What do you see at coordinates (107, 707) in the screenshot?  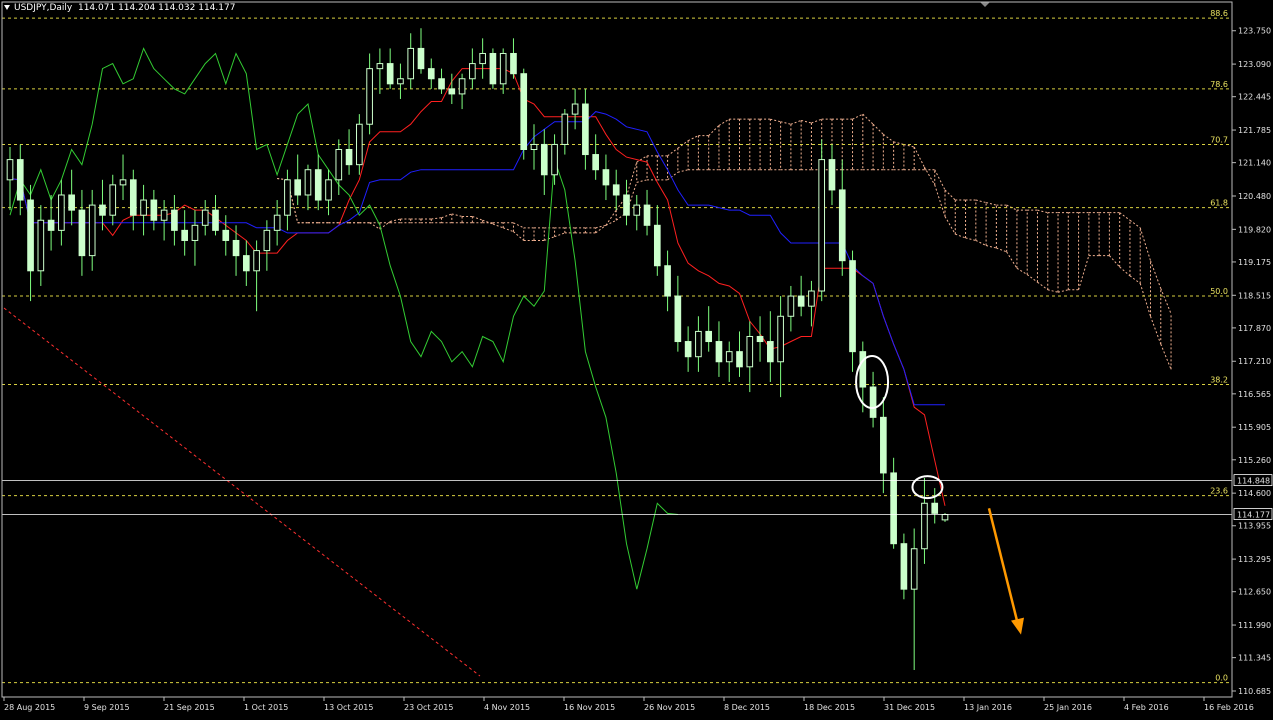 I see `x-tick-label: 9 Sep 2015` at bounding box center [107, 707].